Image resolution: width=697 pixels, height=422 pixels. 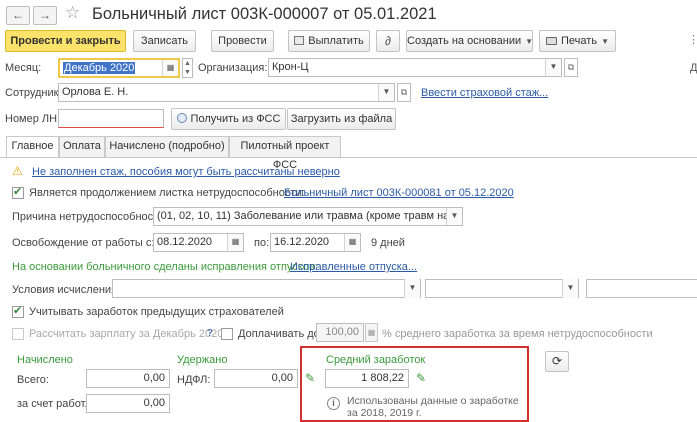 I want to click on pay-label: Выплатить, so click(x=336, y=41).